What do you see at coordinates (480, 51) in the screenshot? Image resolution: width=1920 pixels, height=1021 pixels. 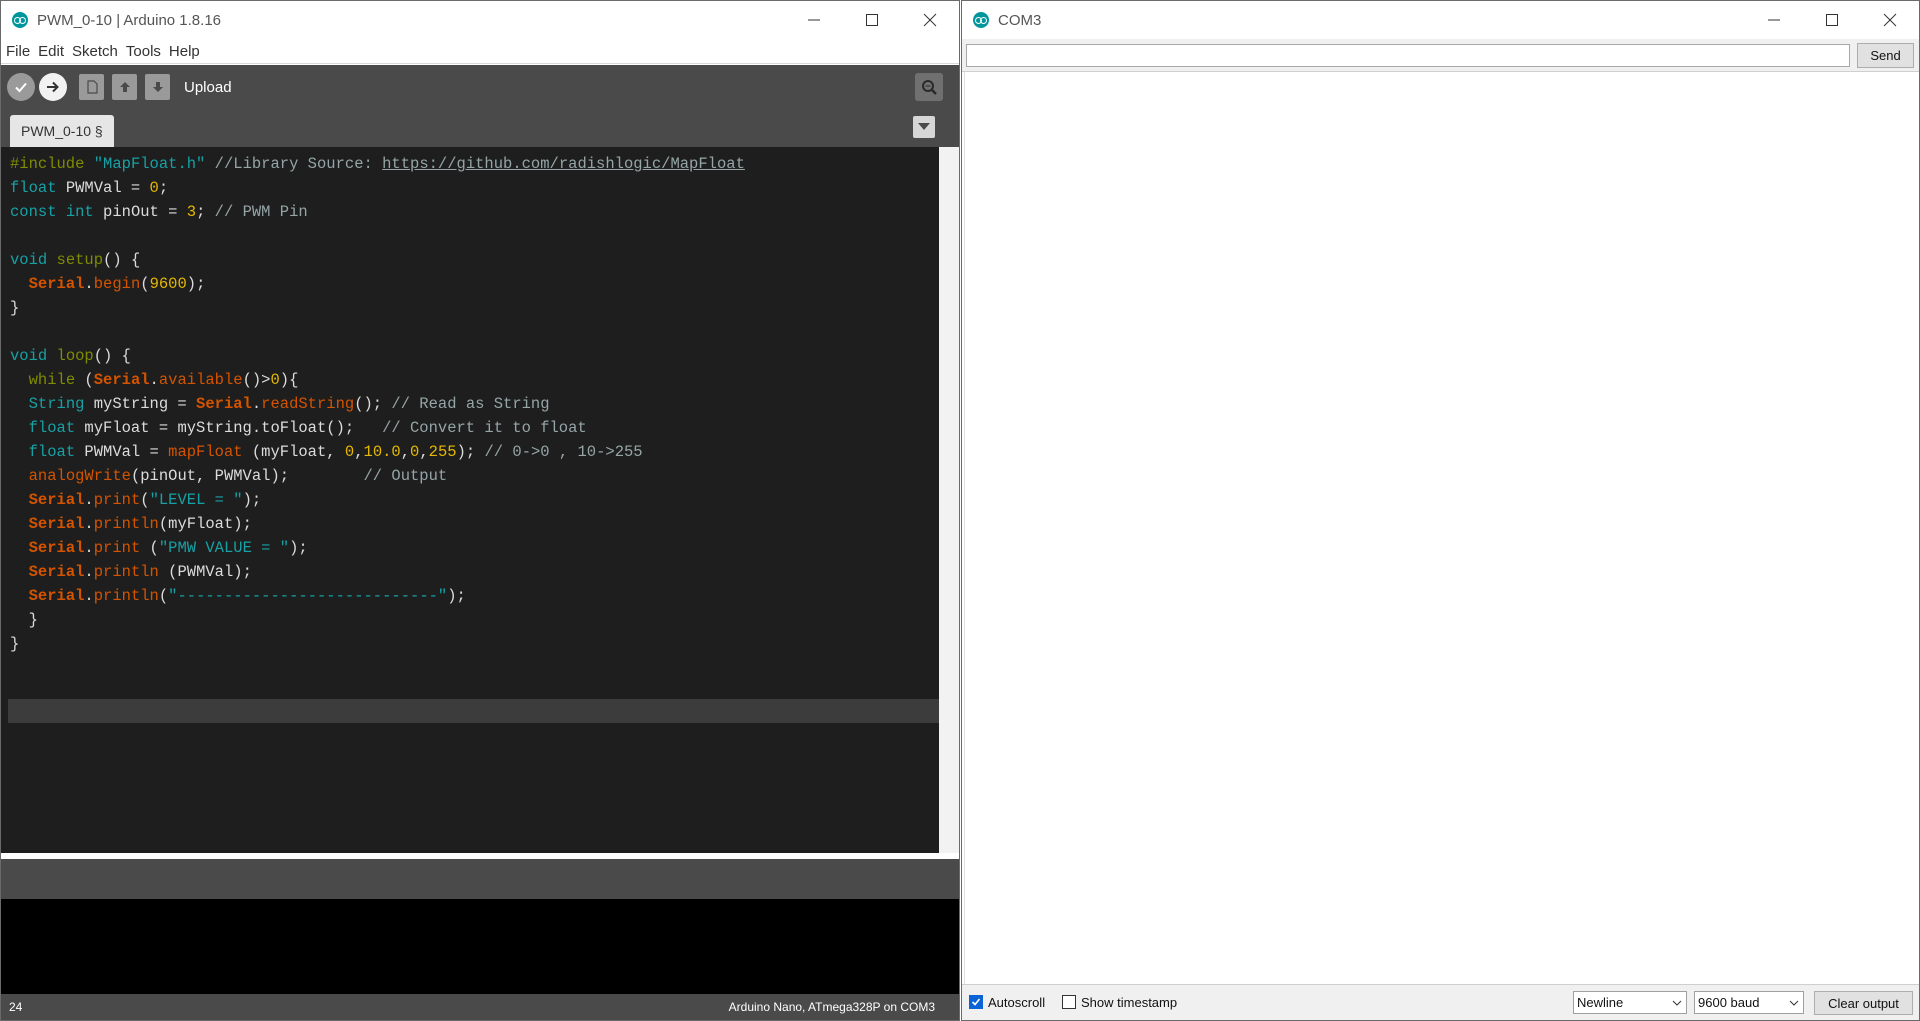 I see `menu-bar: File Edit Sketch Tools Help` at bounding box center [480, 51].